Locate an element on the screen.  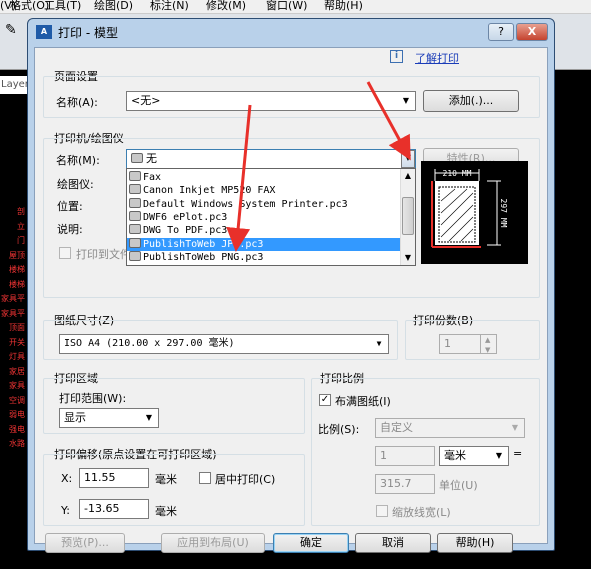
arrow-to-dropdown is located at coordinates (388, 121).